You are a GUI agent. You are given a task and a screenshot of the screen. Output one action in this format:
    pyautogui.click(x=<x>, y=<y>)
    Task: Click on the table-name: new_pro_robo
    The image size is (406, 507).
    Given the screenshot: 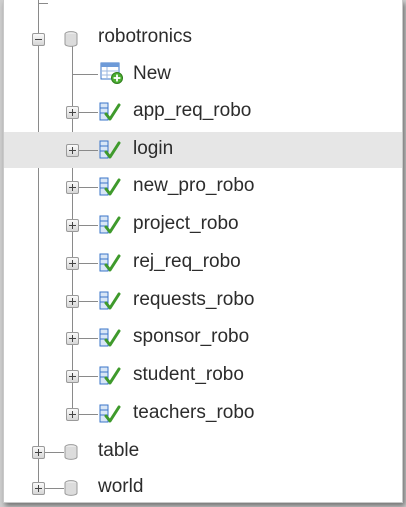 What is the action you would take?
    pyautogui.click(x=193, y=186)
    